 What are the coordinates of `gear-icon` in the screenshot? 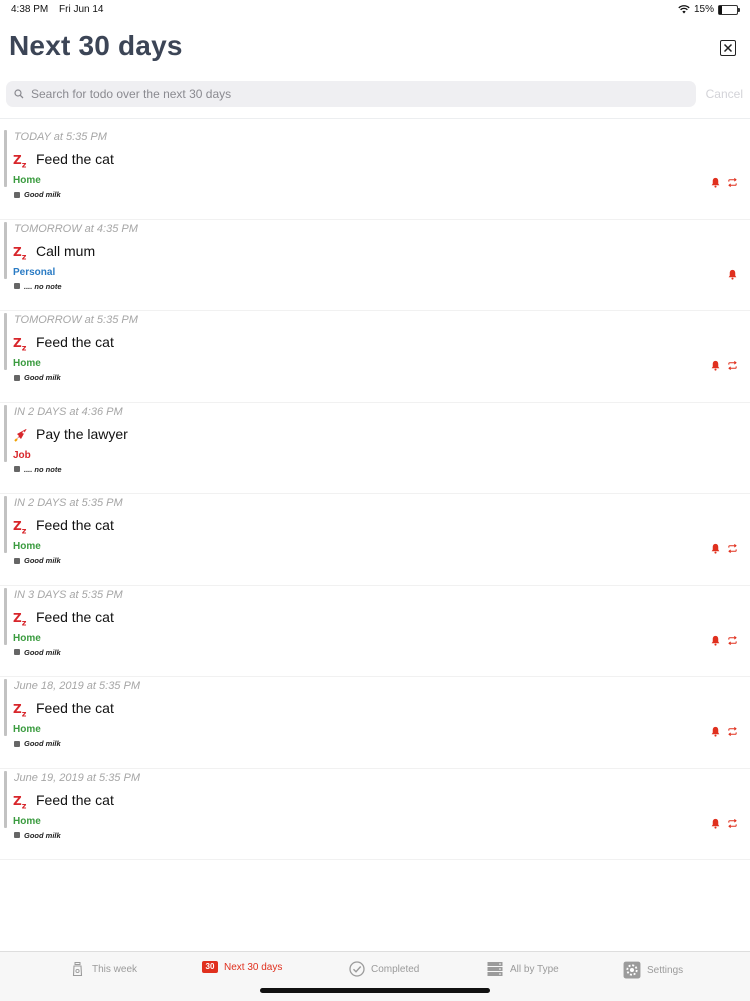 It's located at (632, 970).